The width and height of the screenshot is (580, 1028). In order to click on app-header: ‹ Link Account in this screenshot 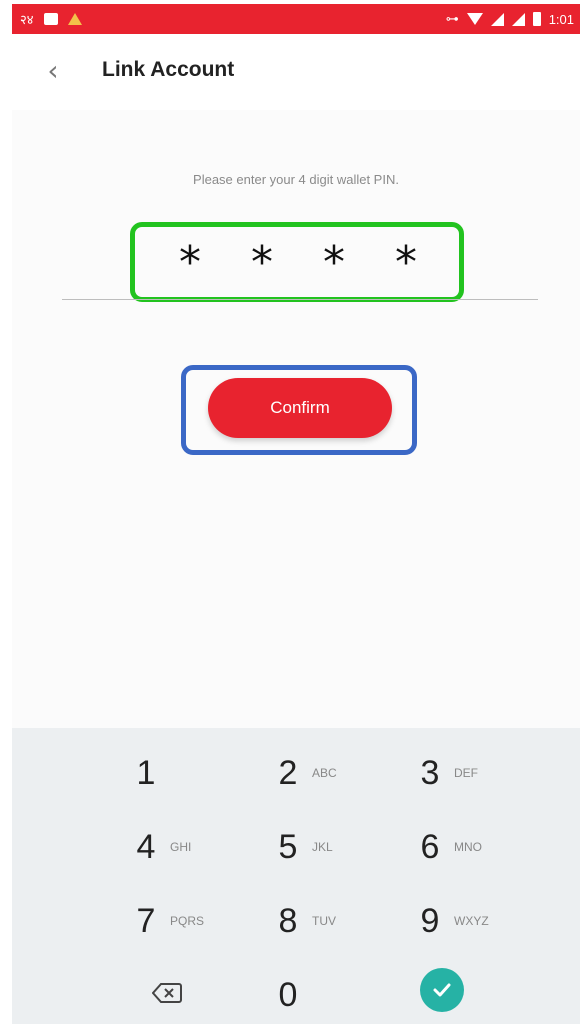, I will do `click(296, 72)`.